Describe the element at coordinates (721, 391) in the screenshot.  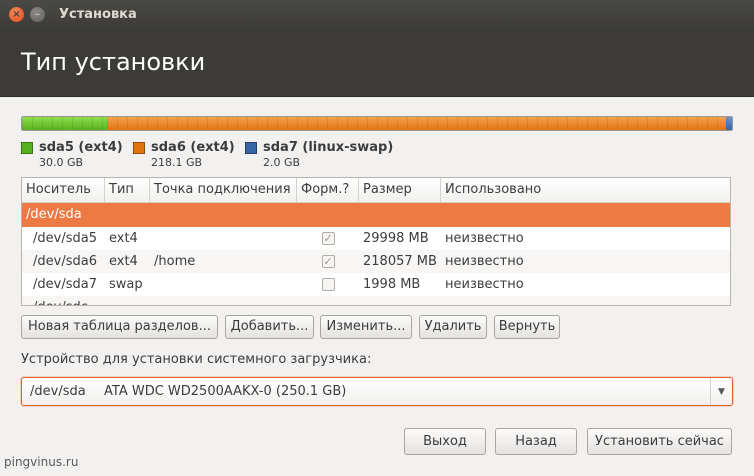
I see `chevron-down-icon: ▼` at that location.